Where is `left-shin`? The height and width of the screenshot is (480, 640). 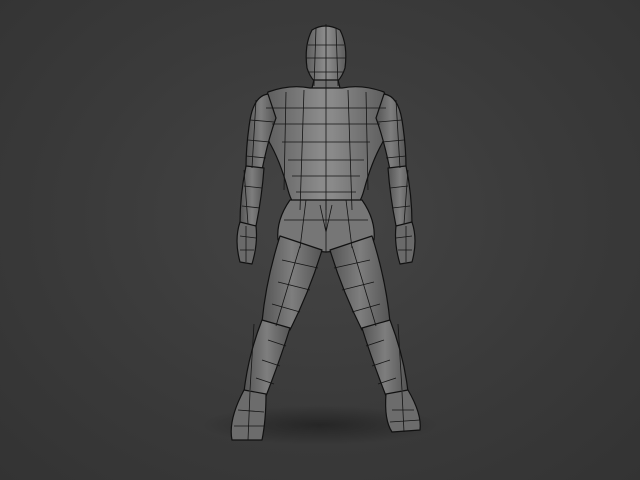 left-shin is located at coordinates (267, 358).